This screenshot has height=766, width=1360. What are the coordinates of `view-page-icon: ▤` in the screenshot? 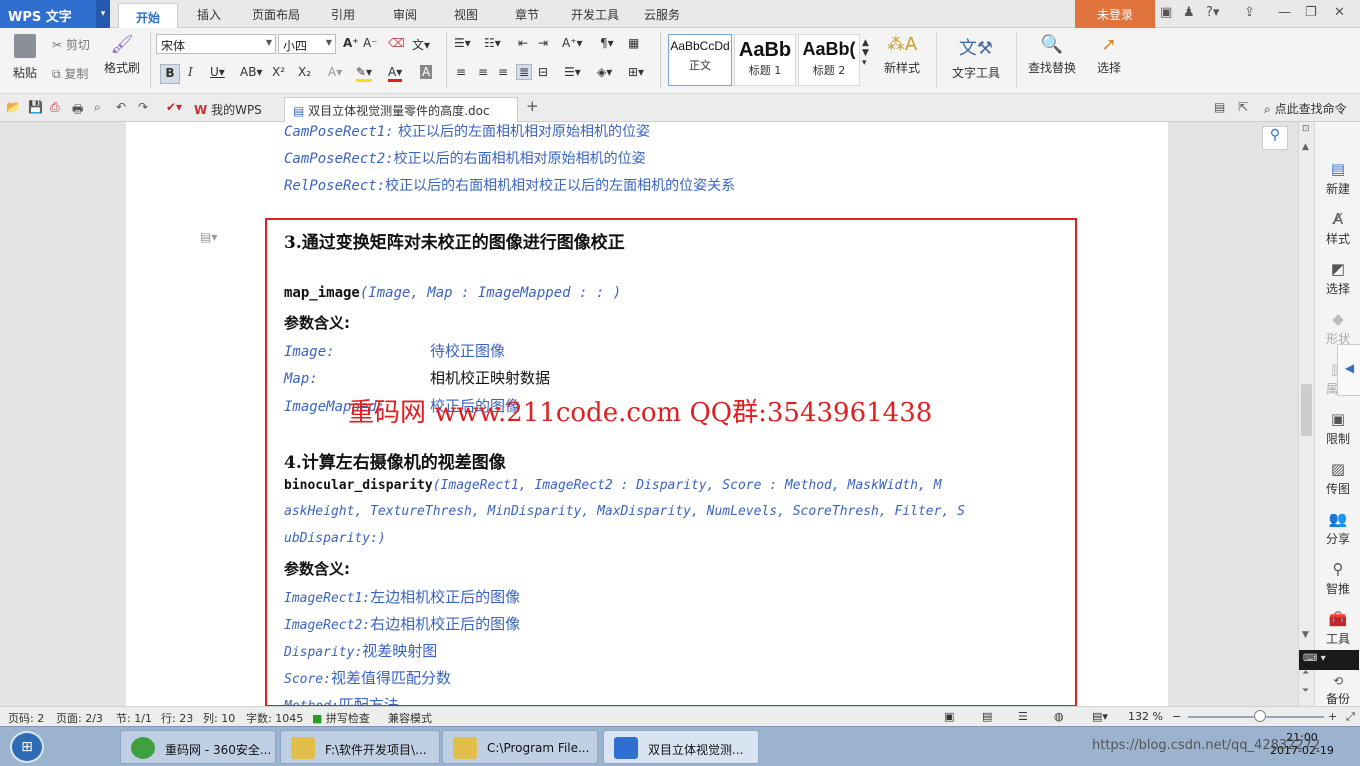 It's located at (987, 716).